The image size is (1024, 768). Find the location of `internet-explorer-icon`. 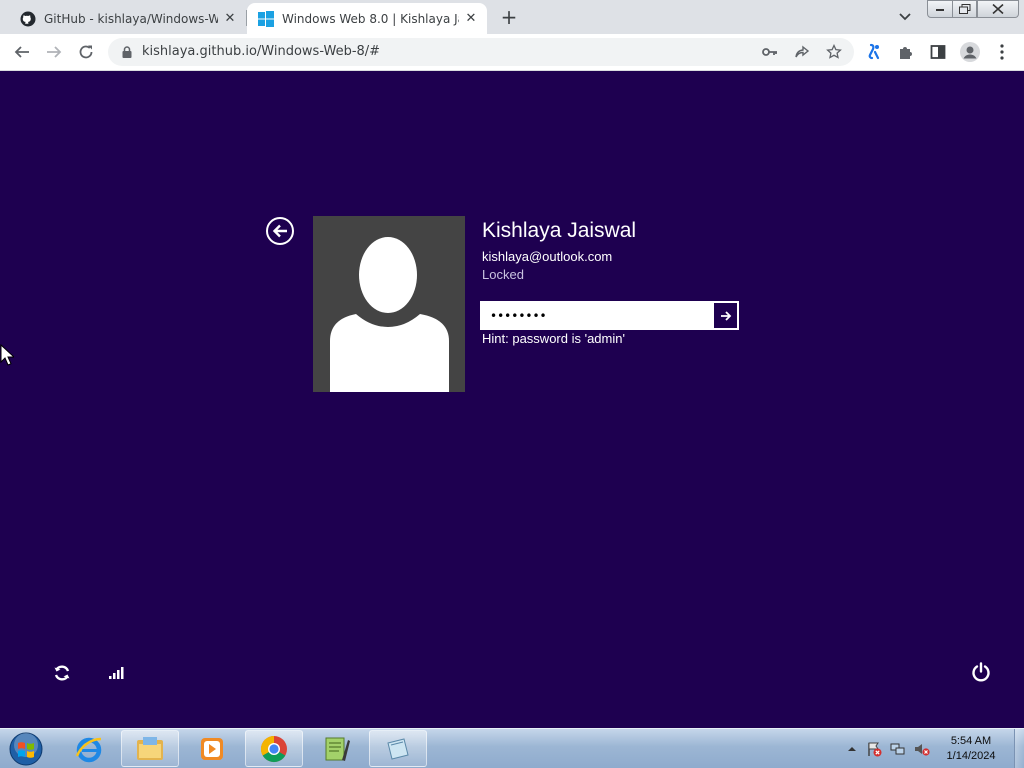

internet-explorer-icon is located at coordinates (89, 748).